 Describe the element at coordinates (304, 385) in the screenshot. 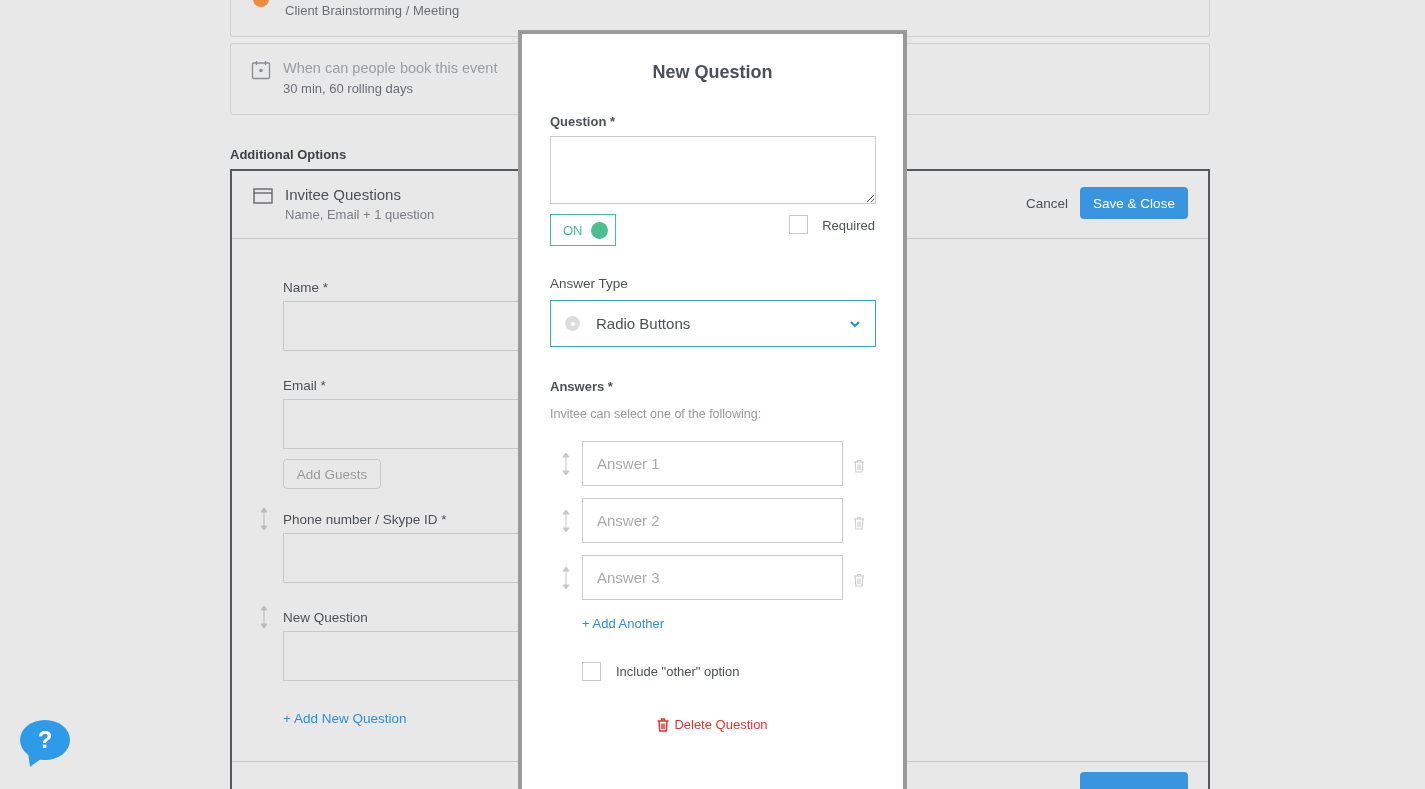

I see `field-label: Email *` at that location.